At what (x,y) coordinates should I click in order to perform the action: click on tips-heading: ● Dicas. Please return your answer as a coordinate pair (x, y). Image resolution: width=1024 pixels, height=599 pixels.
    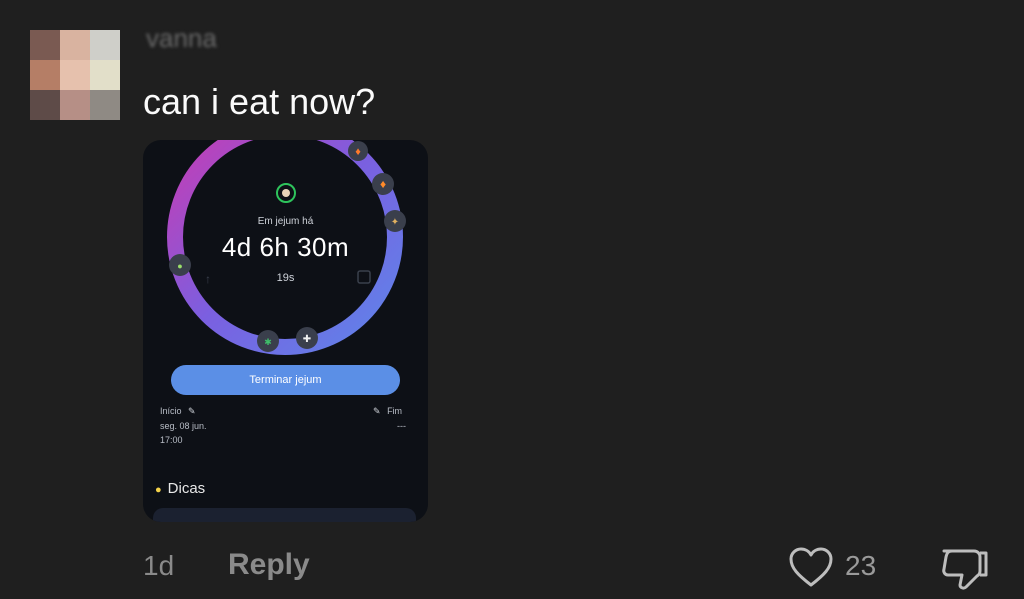
    Looking at the image, I should click on (180, 488).